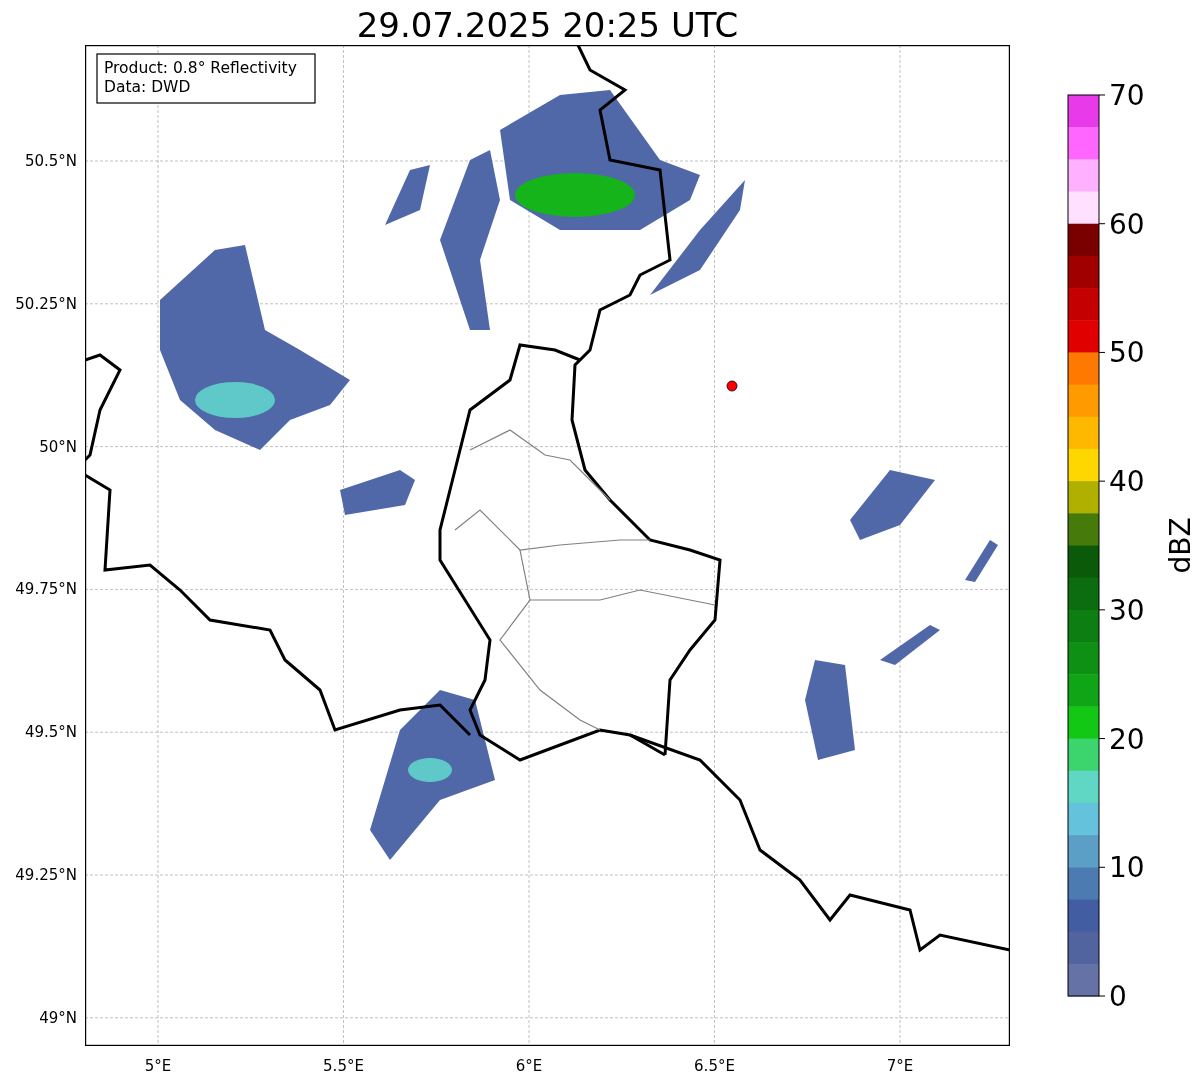 Image resolution: width=1202 pixels, height=1081 pixels. What do you see at coordinates (58, 446) in the screenshot?
I see `latitude-label: 50°N` at bounding box center [58, 446].